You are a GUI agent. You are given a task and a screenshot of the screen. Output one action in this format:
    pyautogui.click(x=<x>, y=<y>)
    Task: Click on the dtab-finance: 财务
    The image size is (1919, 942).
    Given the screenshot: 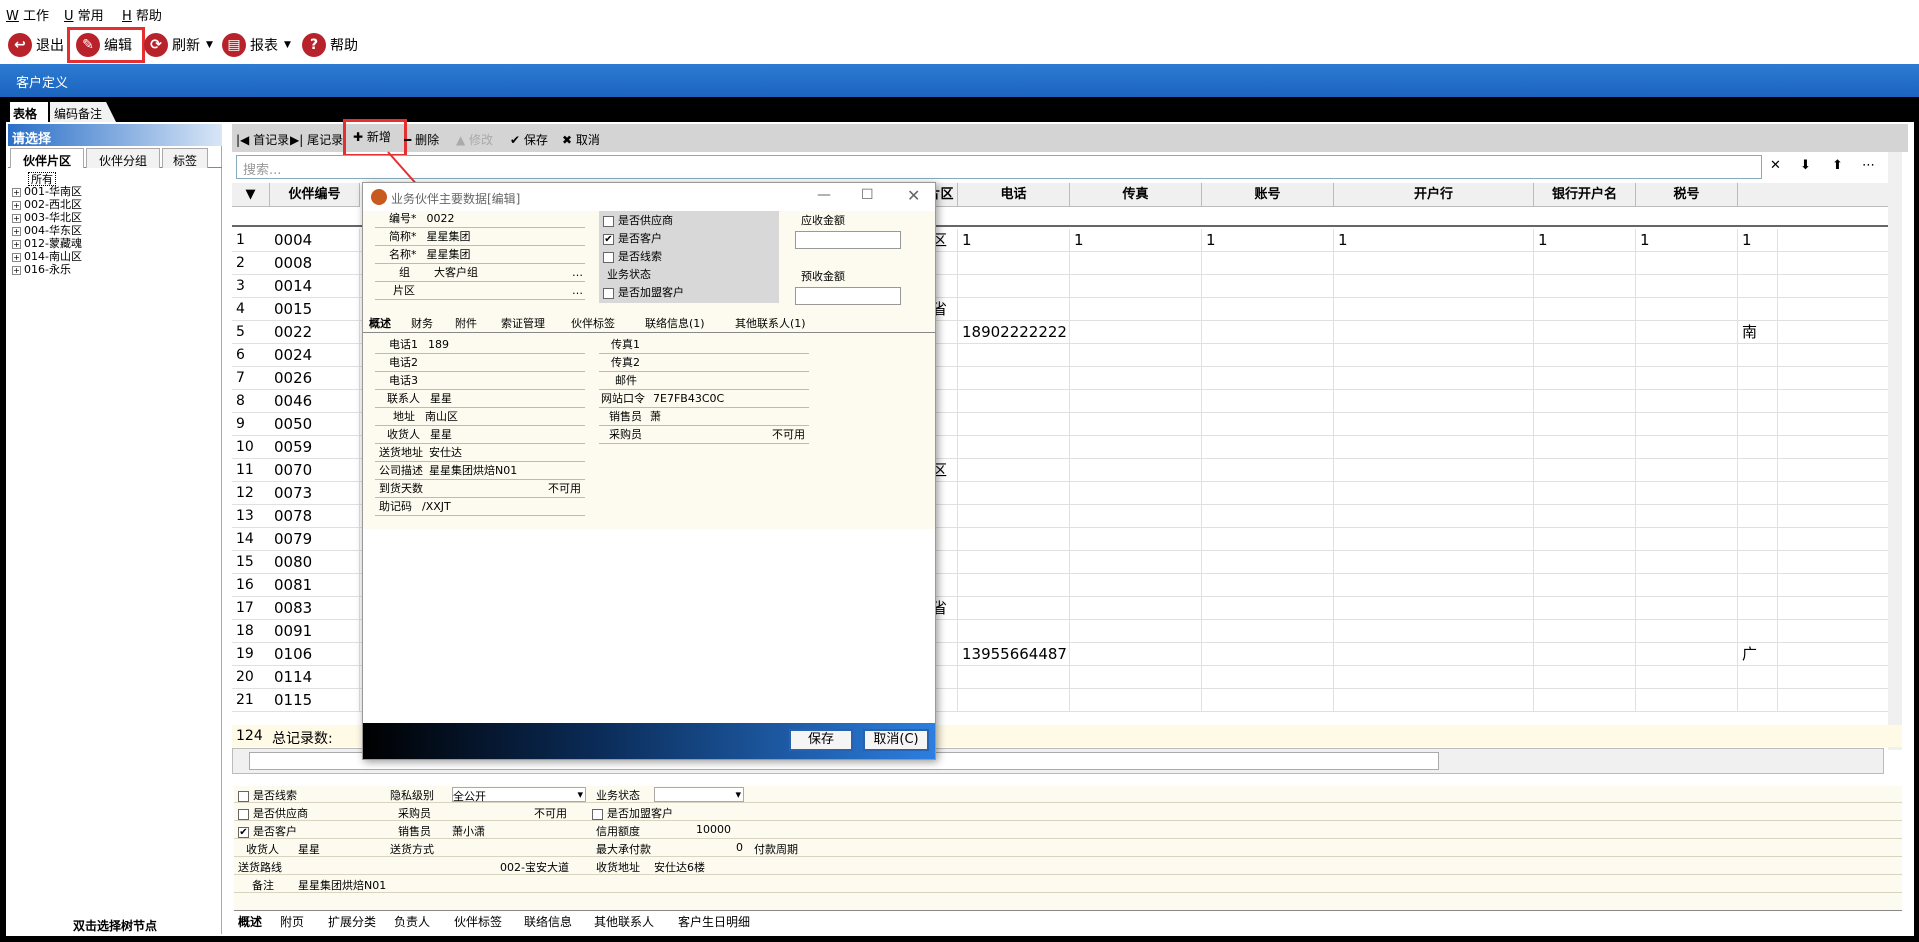 What is the action you would take?
    pyautogui.click(x=422, y=323)
    